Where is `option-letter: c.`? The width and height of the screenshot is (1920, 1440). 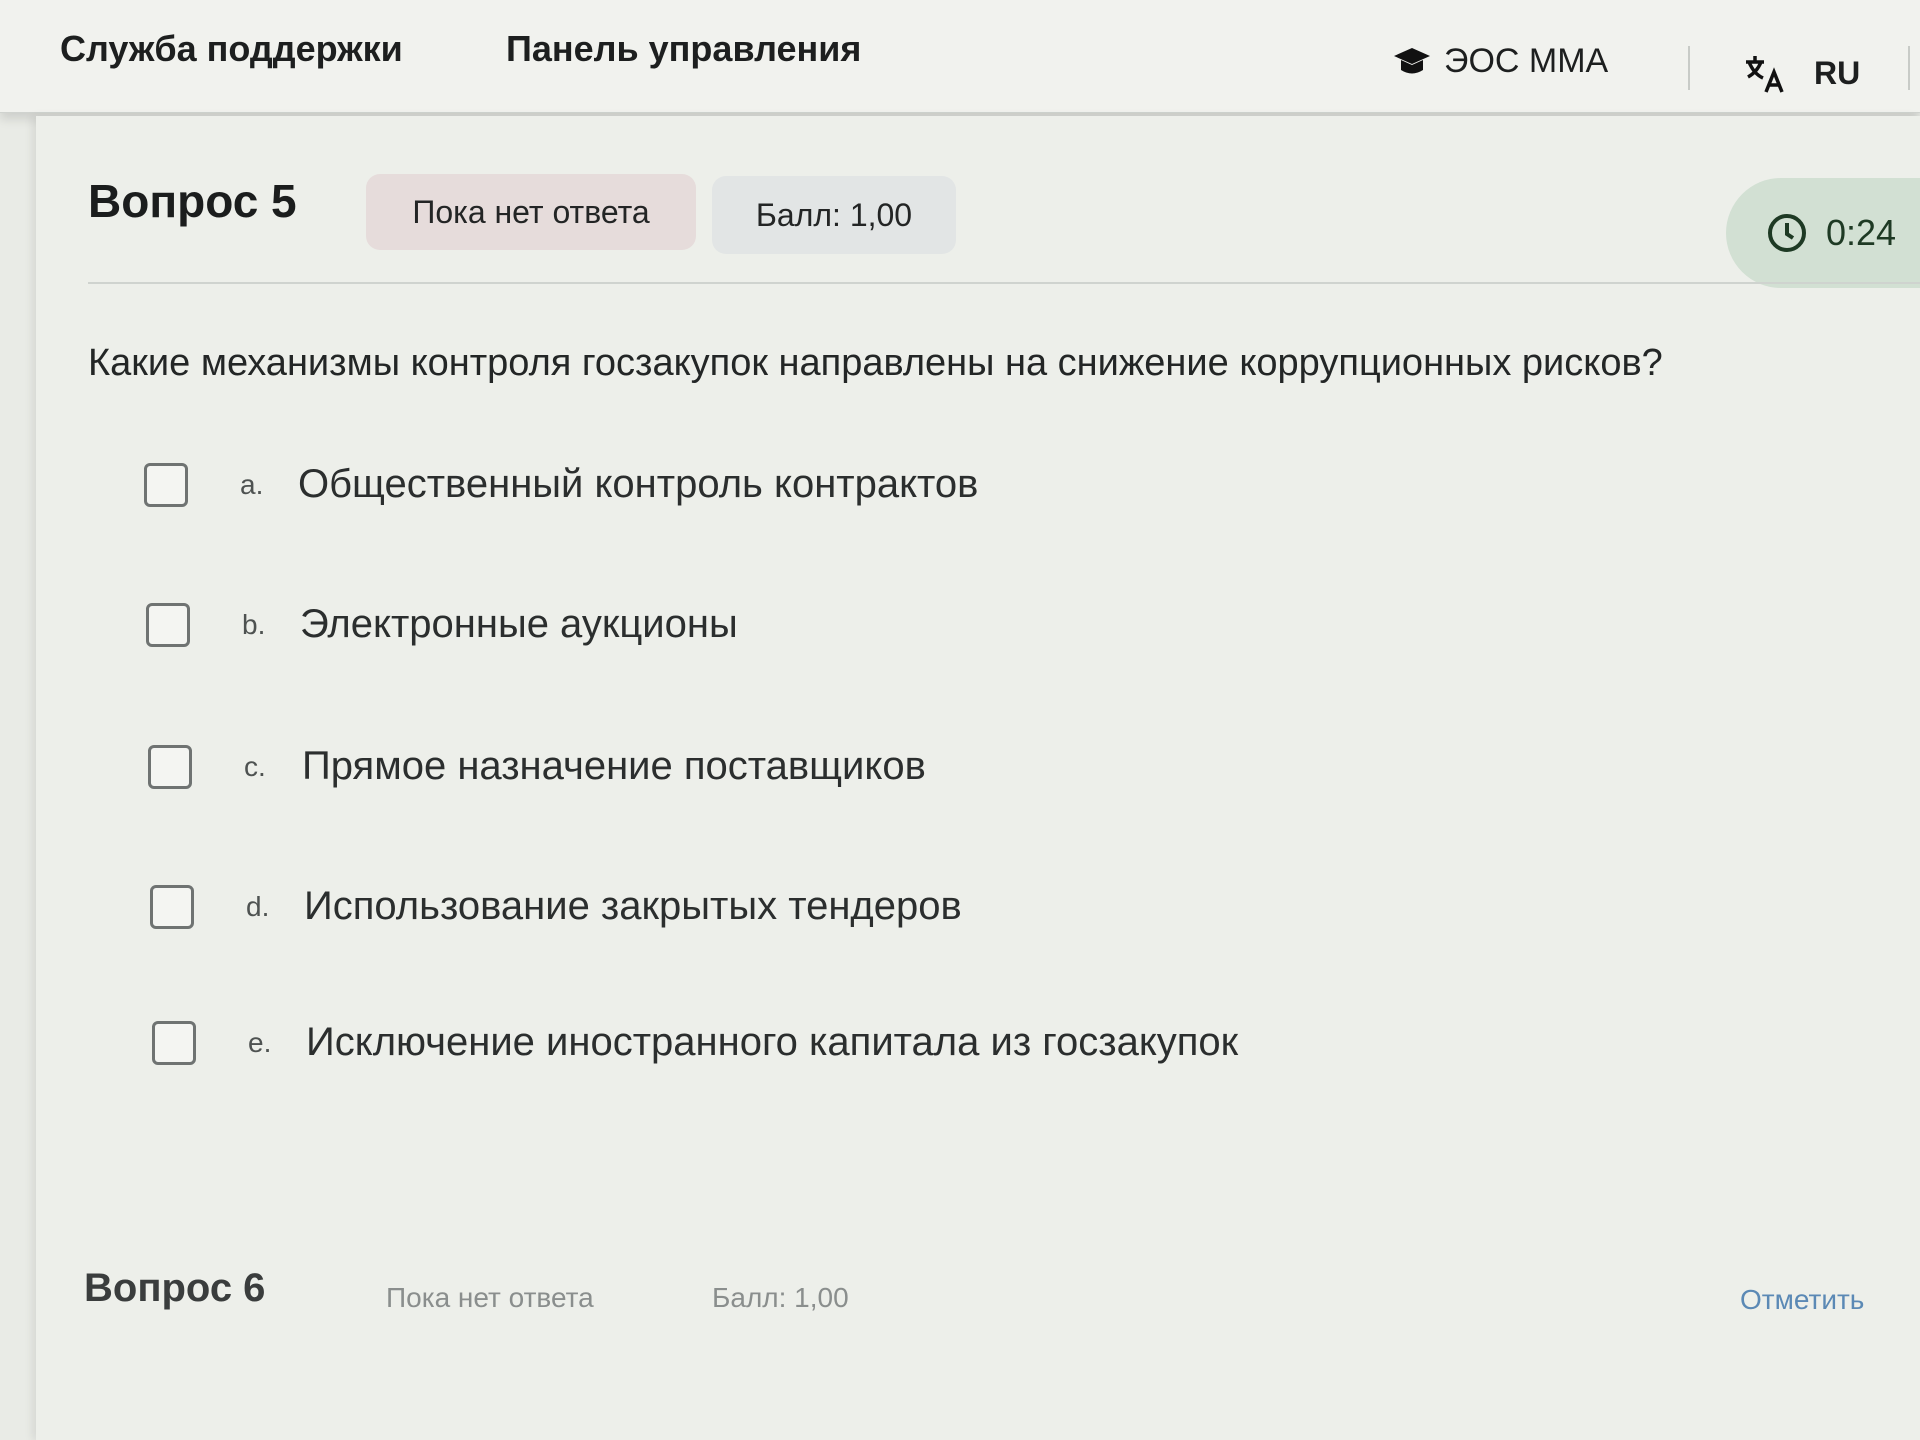
option-letter: c. is located at coordinates (255, 766).